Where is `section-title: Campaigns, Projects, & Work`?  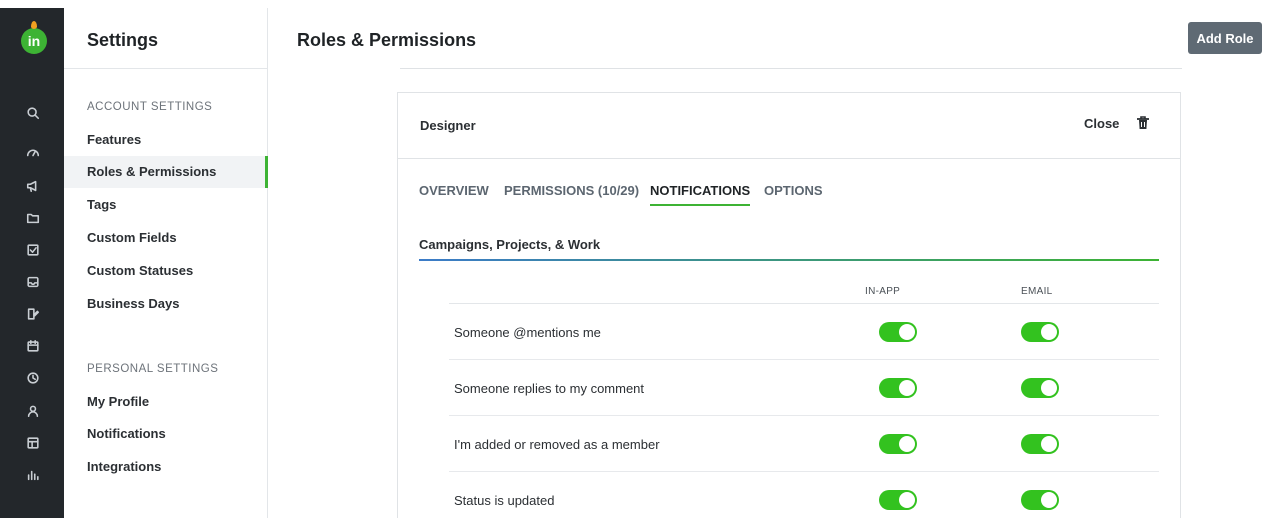
section-title: Campaigns, Projects, & Work is located at coordinates (510, 244).